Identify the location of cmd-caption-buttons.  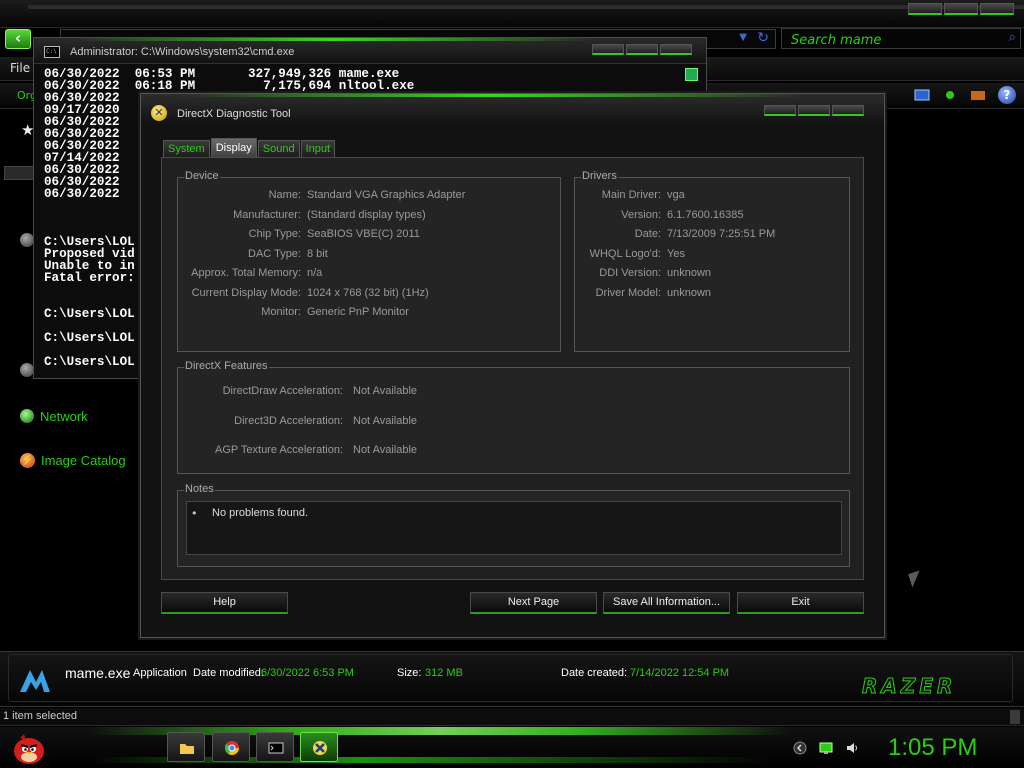
(642, 49).